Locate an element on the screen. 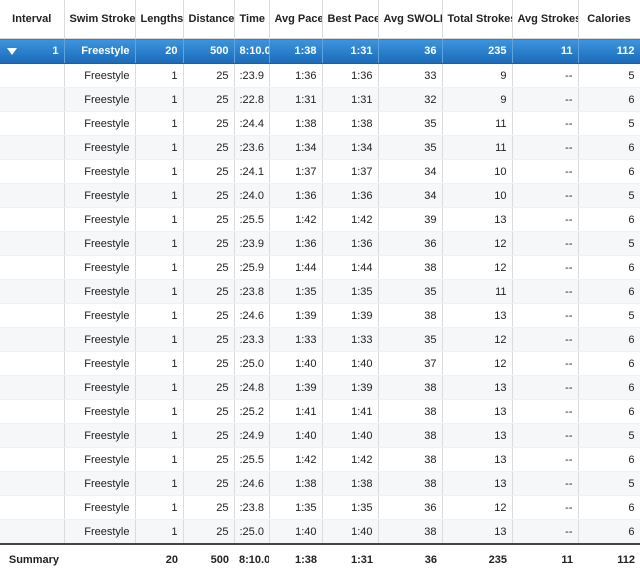 The width and height of the screenshot is (640, 575). lap-row: Freestyle 1 25:23.8 1:35 1:35 35 11 -- 6 is located at coordinates (320, 291).